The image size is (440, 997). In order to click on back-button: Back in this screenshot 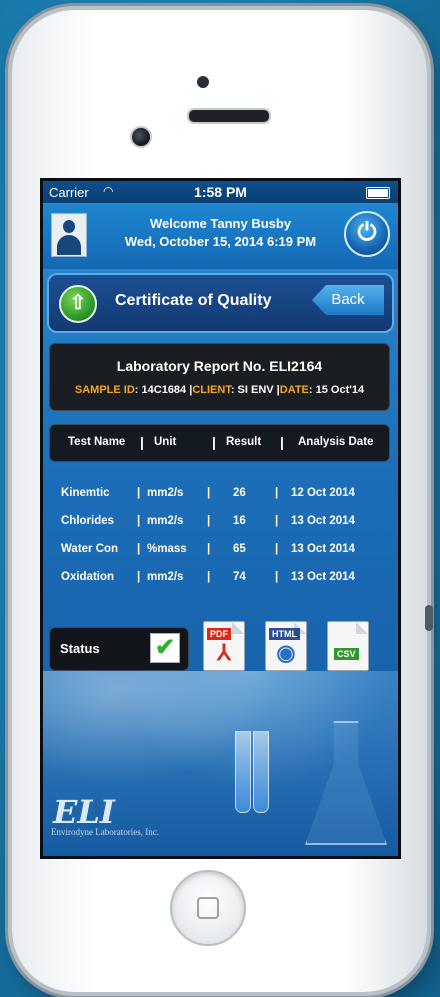, I will do `click(348, 300)`.